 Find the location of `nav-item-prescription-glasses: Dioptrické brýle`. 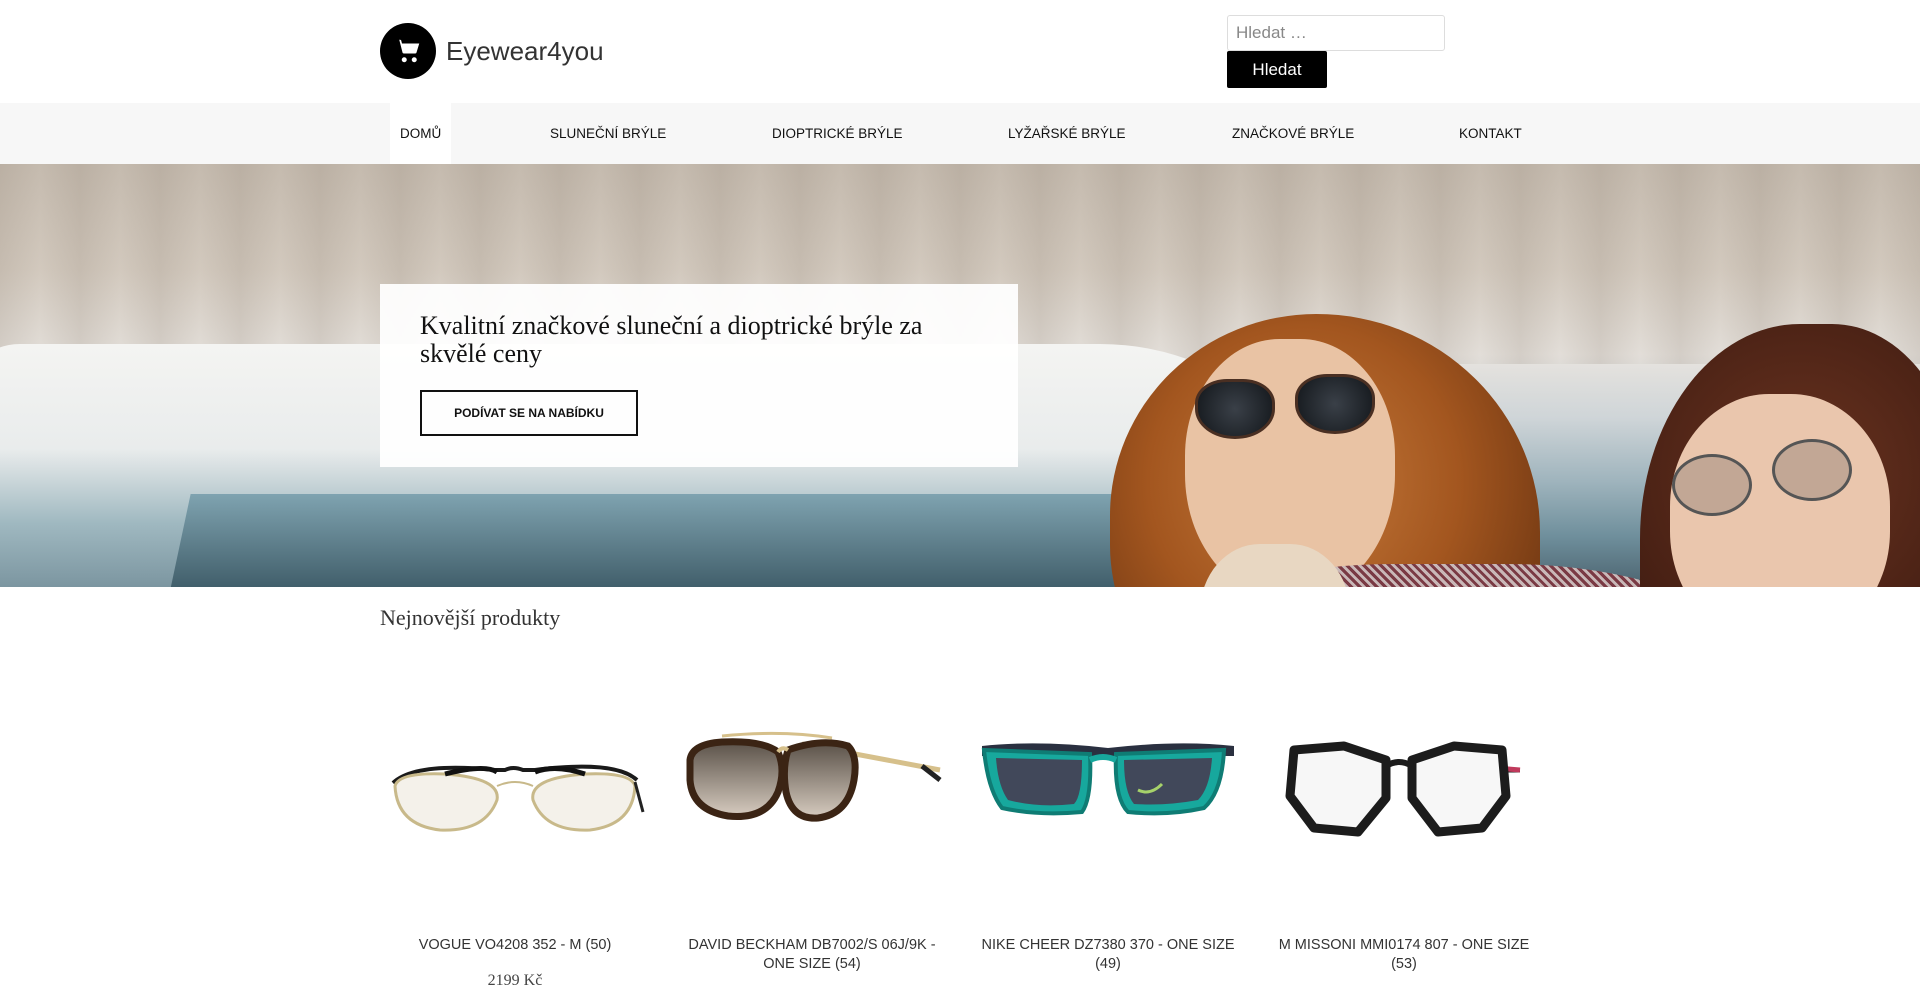

nav-item-prescription-glasses: Dioptrické brýle is located at coordinates (837, 133).